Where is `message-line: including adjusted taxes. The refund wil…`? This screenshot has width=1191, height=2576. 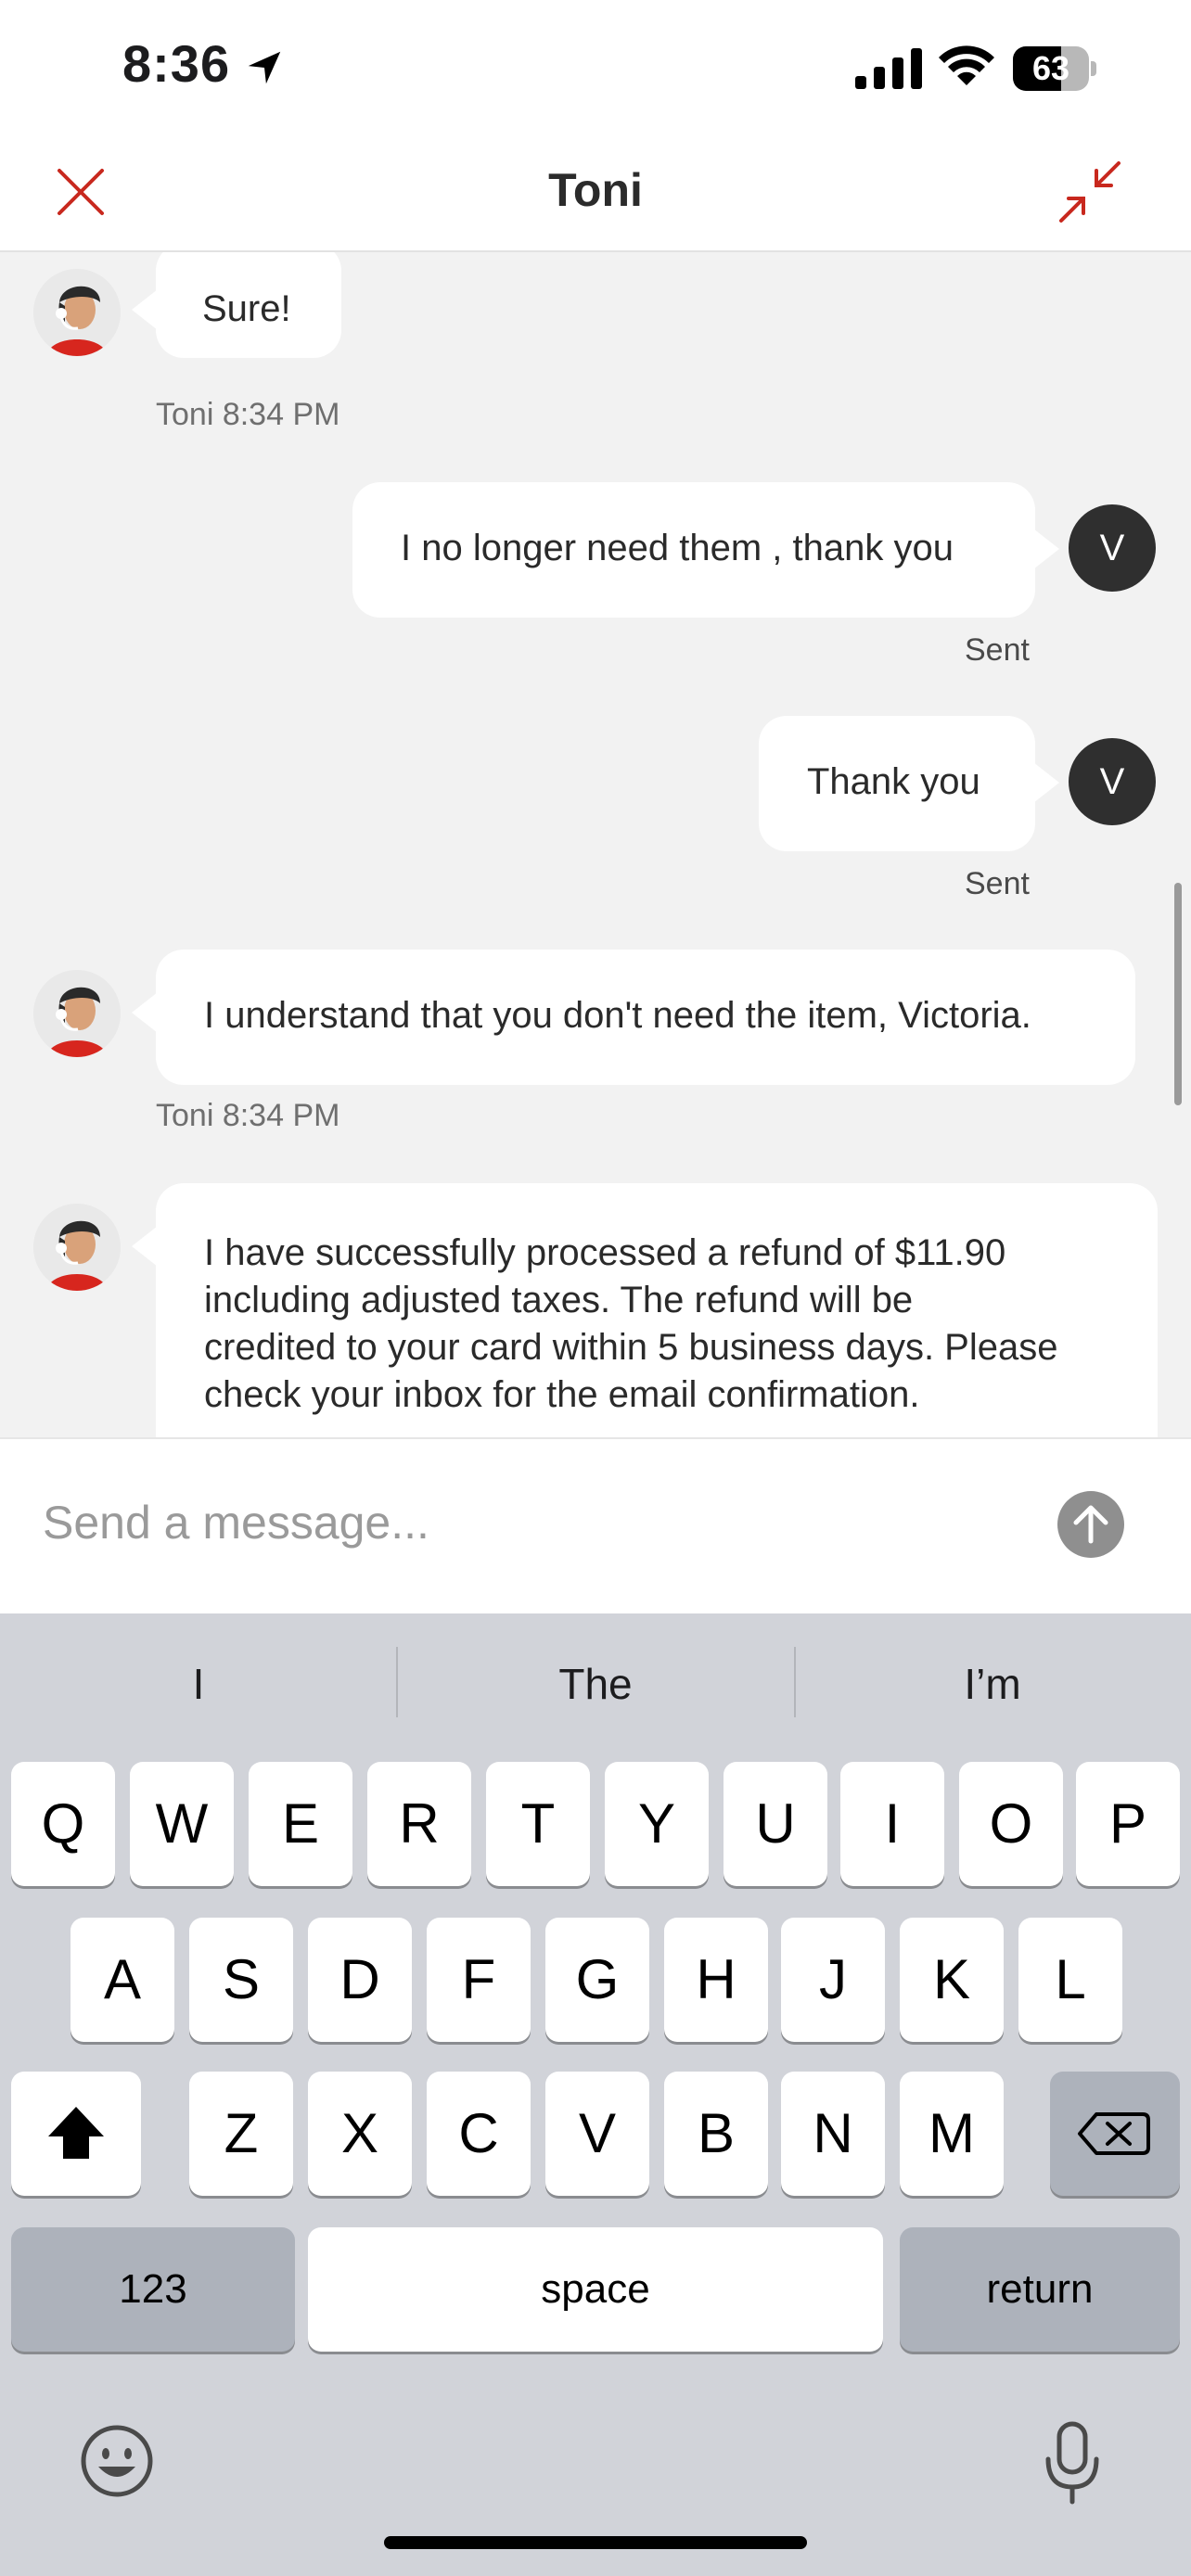 message-line: including adjusted taxes. The refund wil… is located at coordinates (559, 1300).